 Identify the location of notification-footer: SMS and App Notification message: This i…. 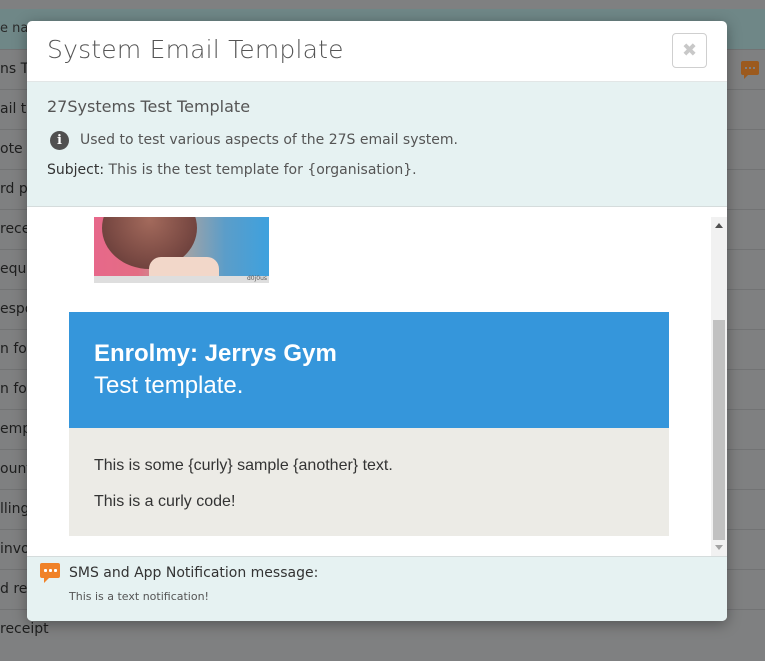
(377, 588).